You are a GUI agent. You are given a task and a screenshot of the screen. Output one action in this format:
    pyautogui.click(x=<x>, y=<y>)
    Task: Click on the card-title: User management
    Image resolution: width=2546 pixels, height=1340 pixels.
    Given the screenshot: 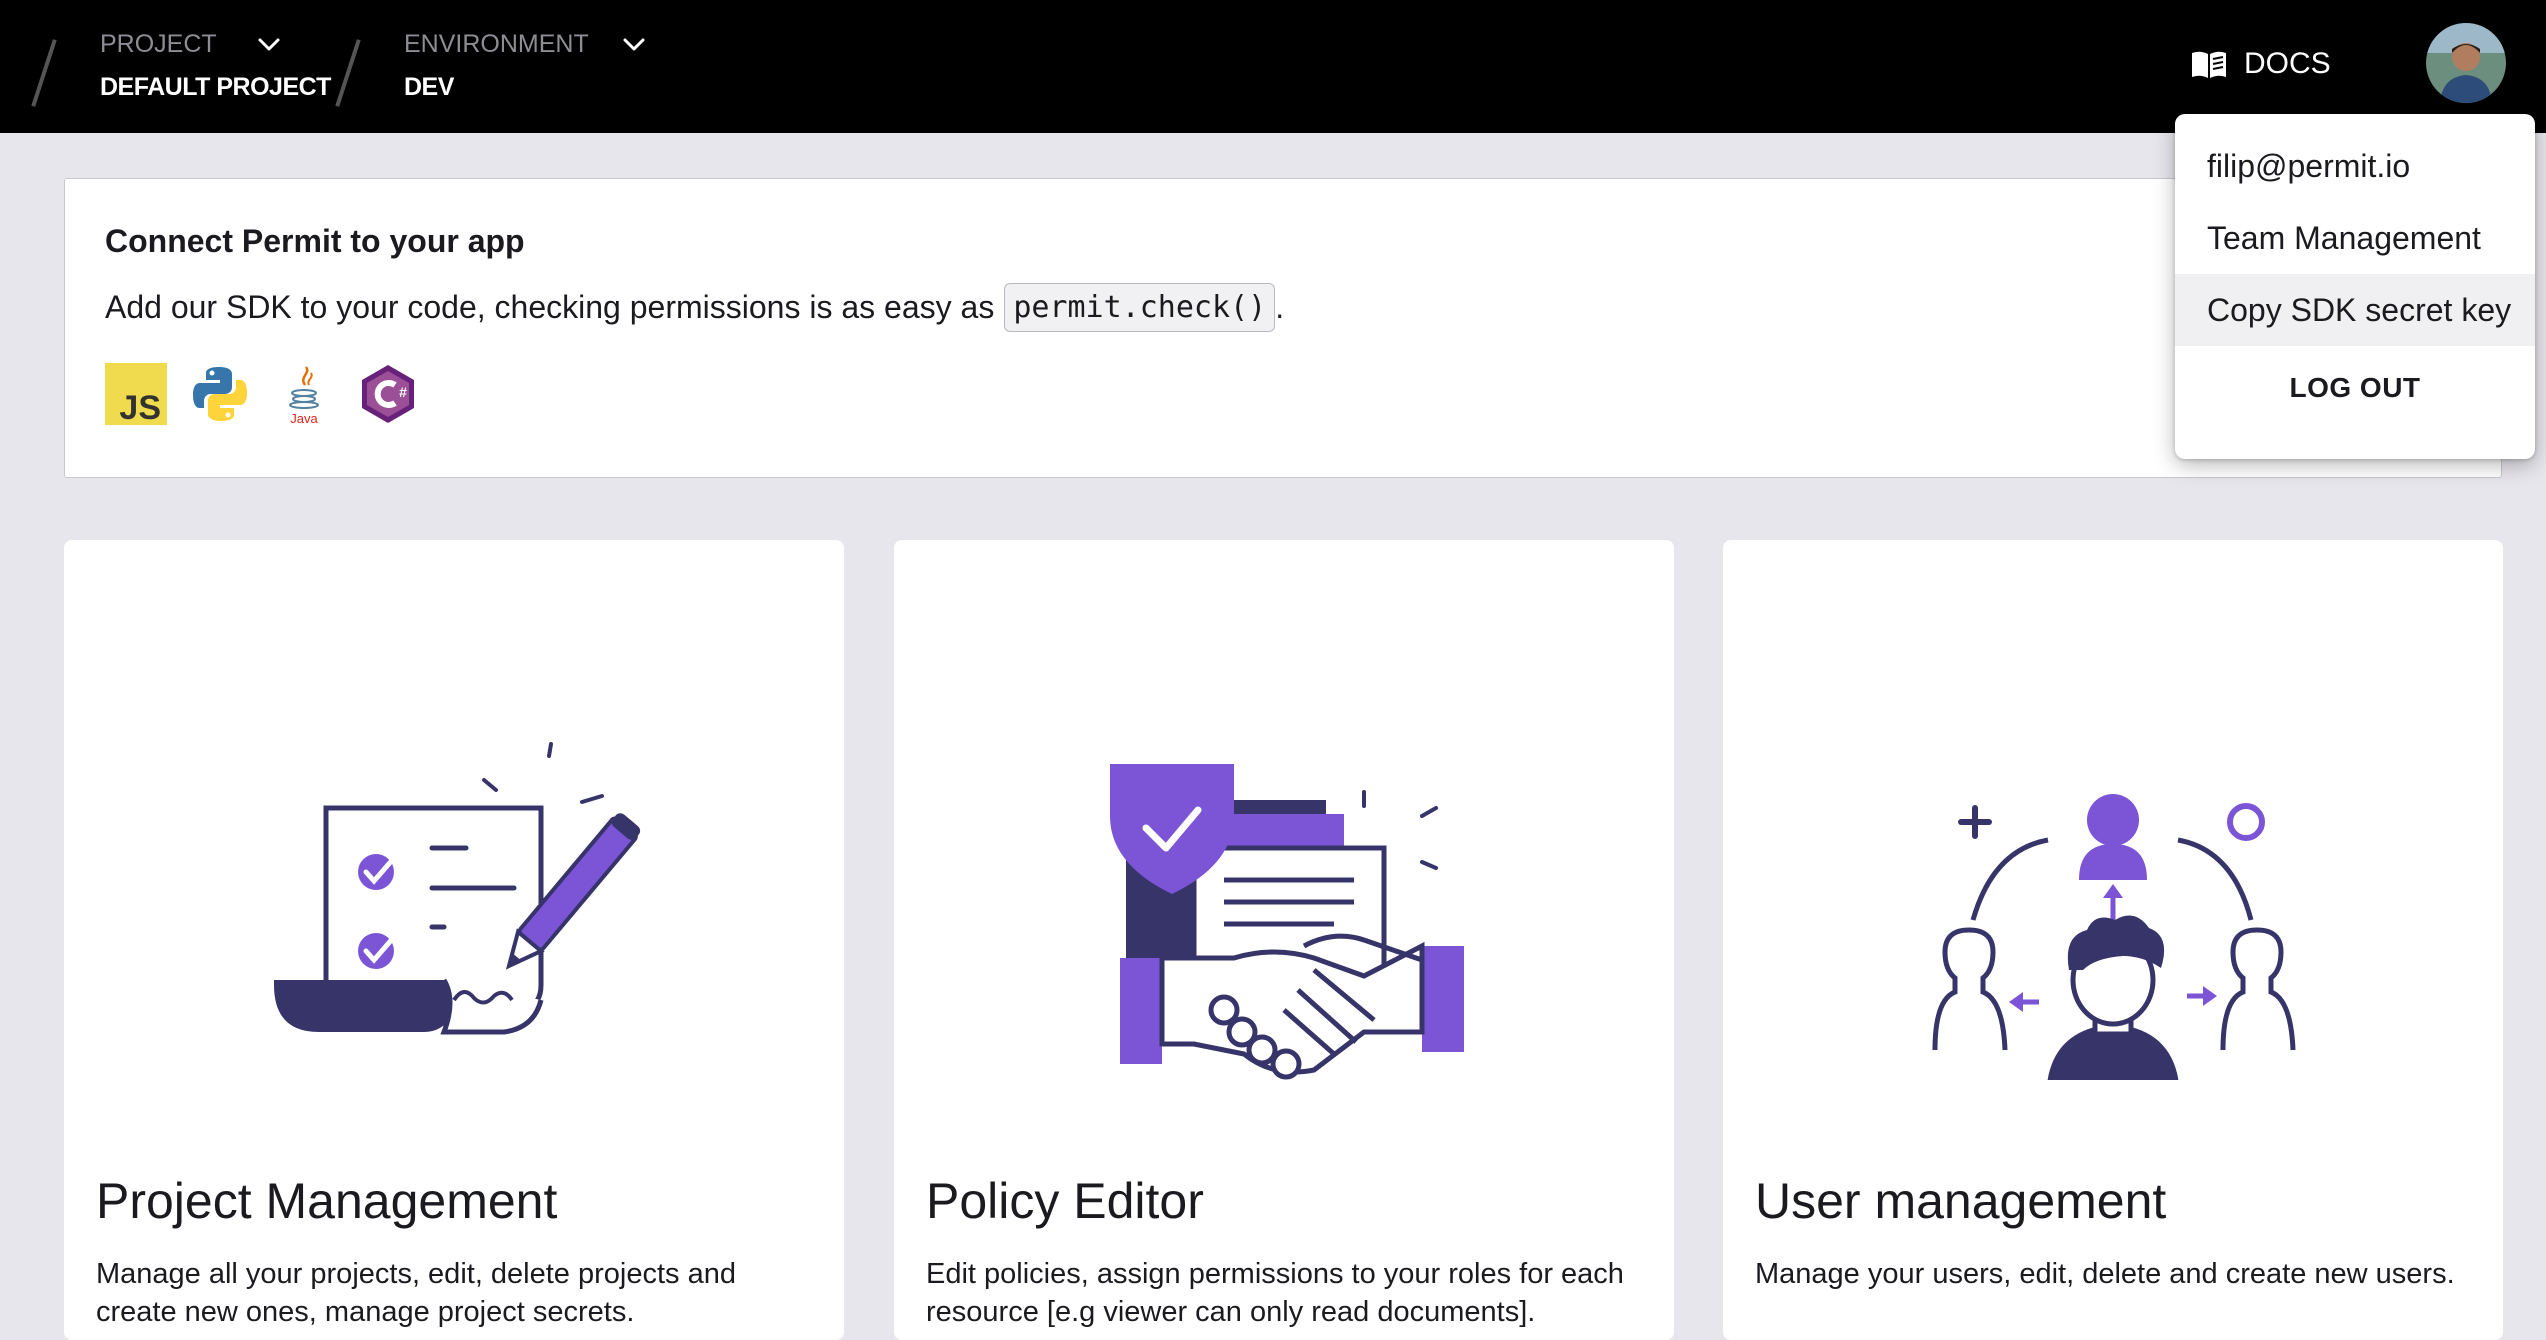 What is the action you would take?
    pyautogui.click(x=1961, y=1201)
    